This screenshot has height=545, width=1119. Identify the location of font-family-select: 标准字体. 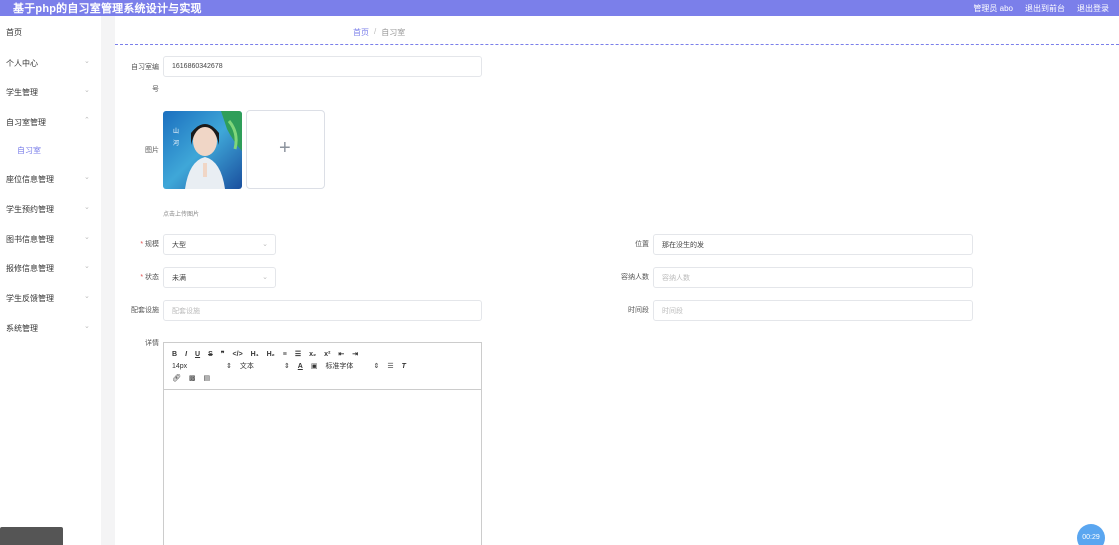
(345, 366).